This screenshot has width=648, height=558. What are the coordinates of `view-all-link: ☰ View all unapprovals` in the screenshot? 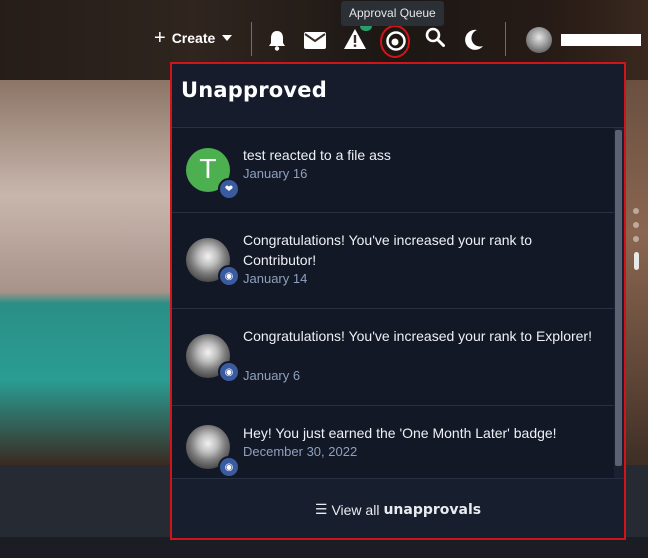 It's located at (398, 508).